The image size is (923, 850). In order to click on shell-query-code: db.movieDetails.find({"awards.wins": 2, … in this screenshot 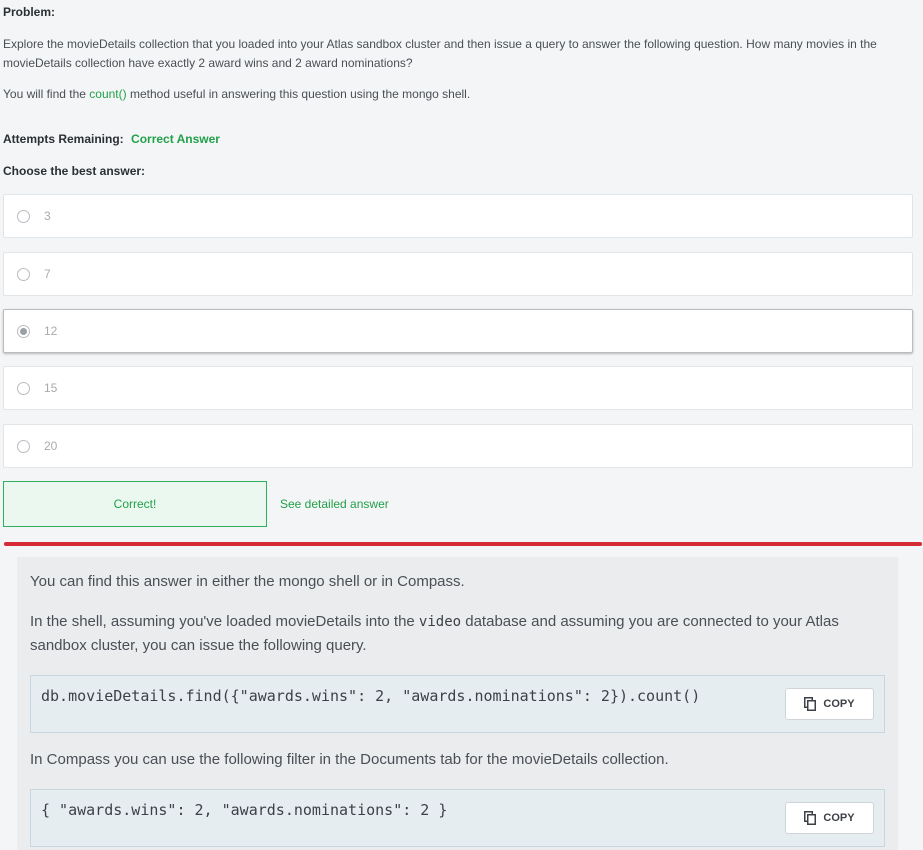, I will do `click(370, 696)`.